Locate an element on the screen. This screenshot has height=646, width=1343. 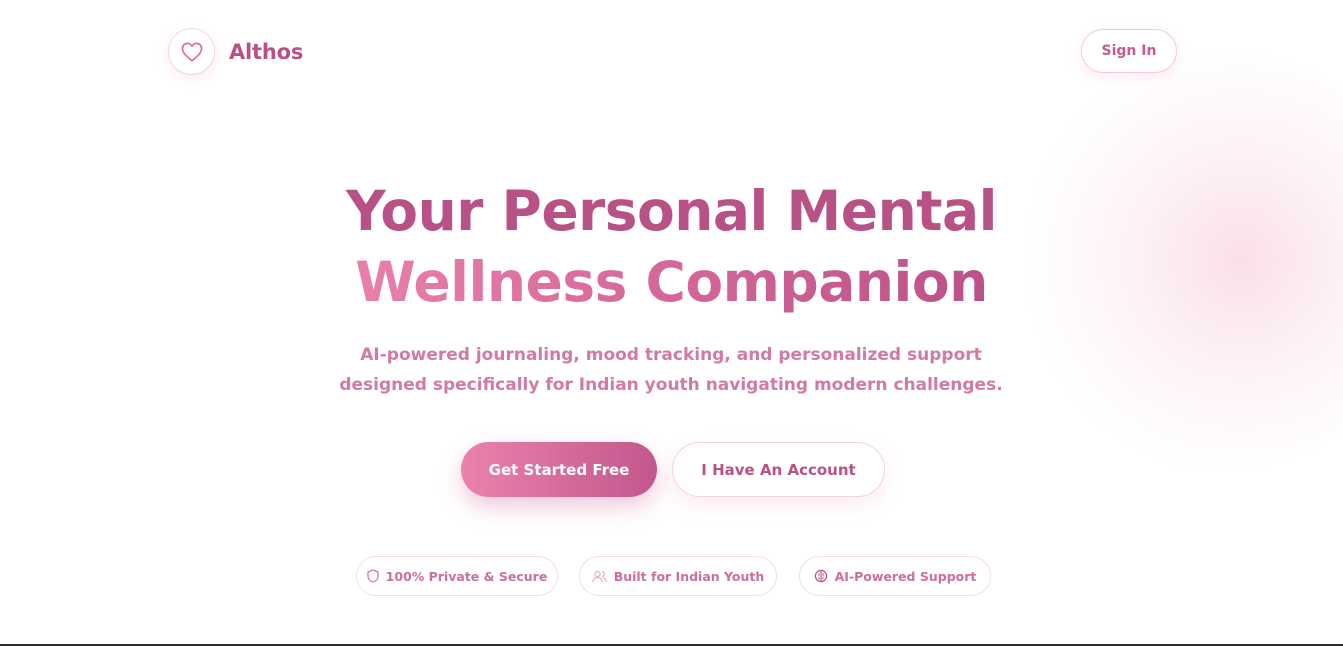
brain-icon is located at coordinates (821, 576).